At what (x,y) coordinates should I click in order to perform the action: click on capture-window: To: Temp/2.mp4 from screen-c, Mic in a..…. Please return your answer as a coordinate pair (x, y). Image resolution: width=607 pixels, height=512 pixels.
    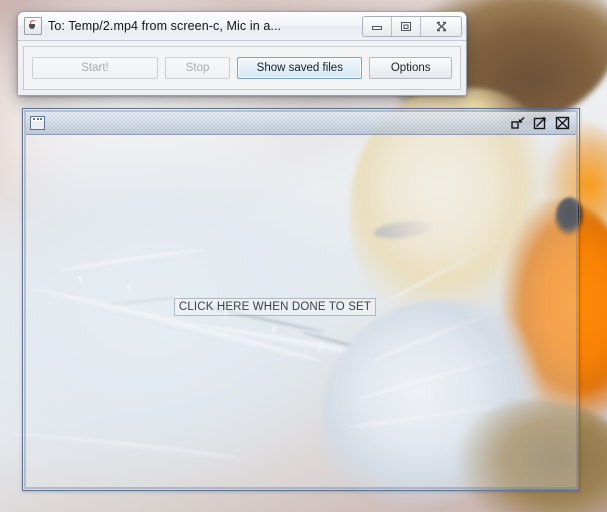
    Looking at the image, I should click on (242, 53).